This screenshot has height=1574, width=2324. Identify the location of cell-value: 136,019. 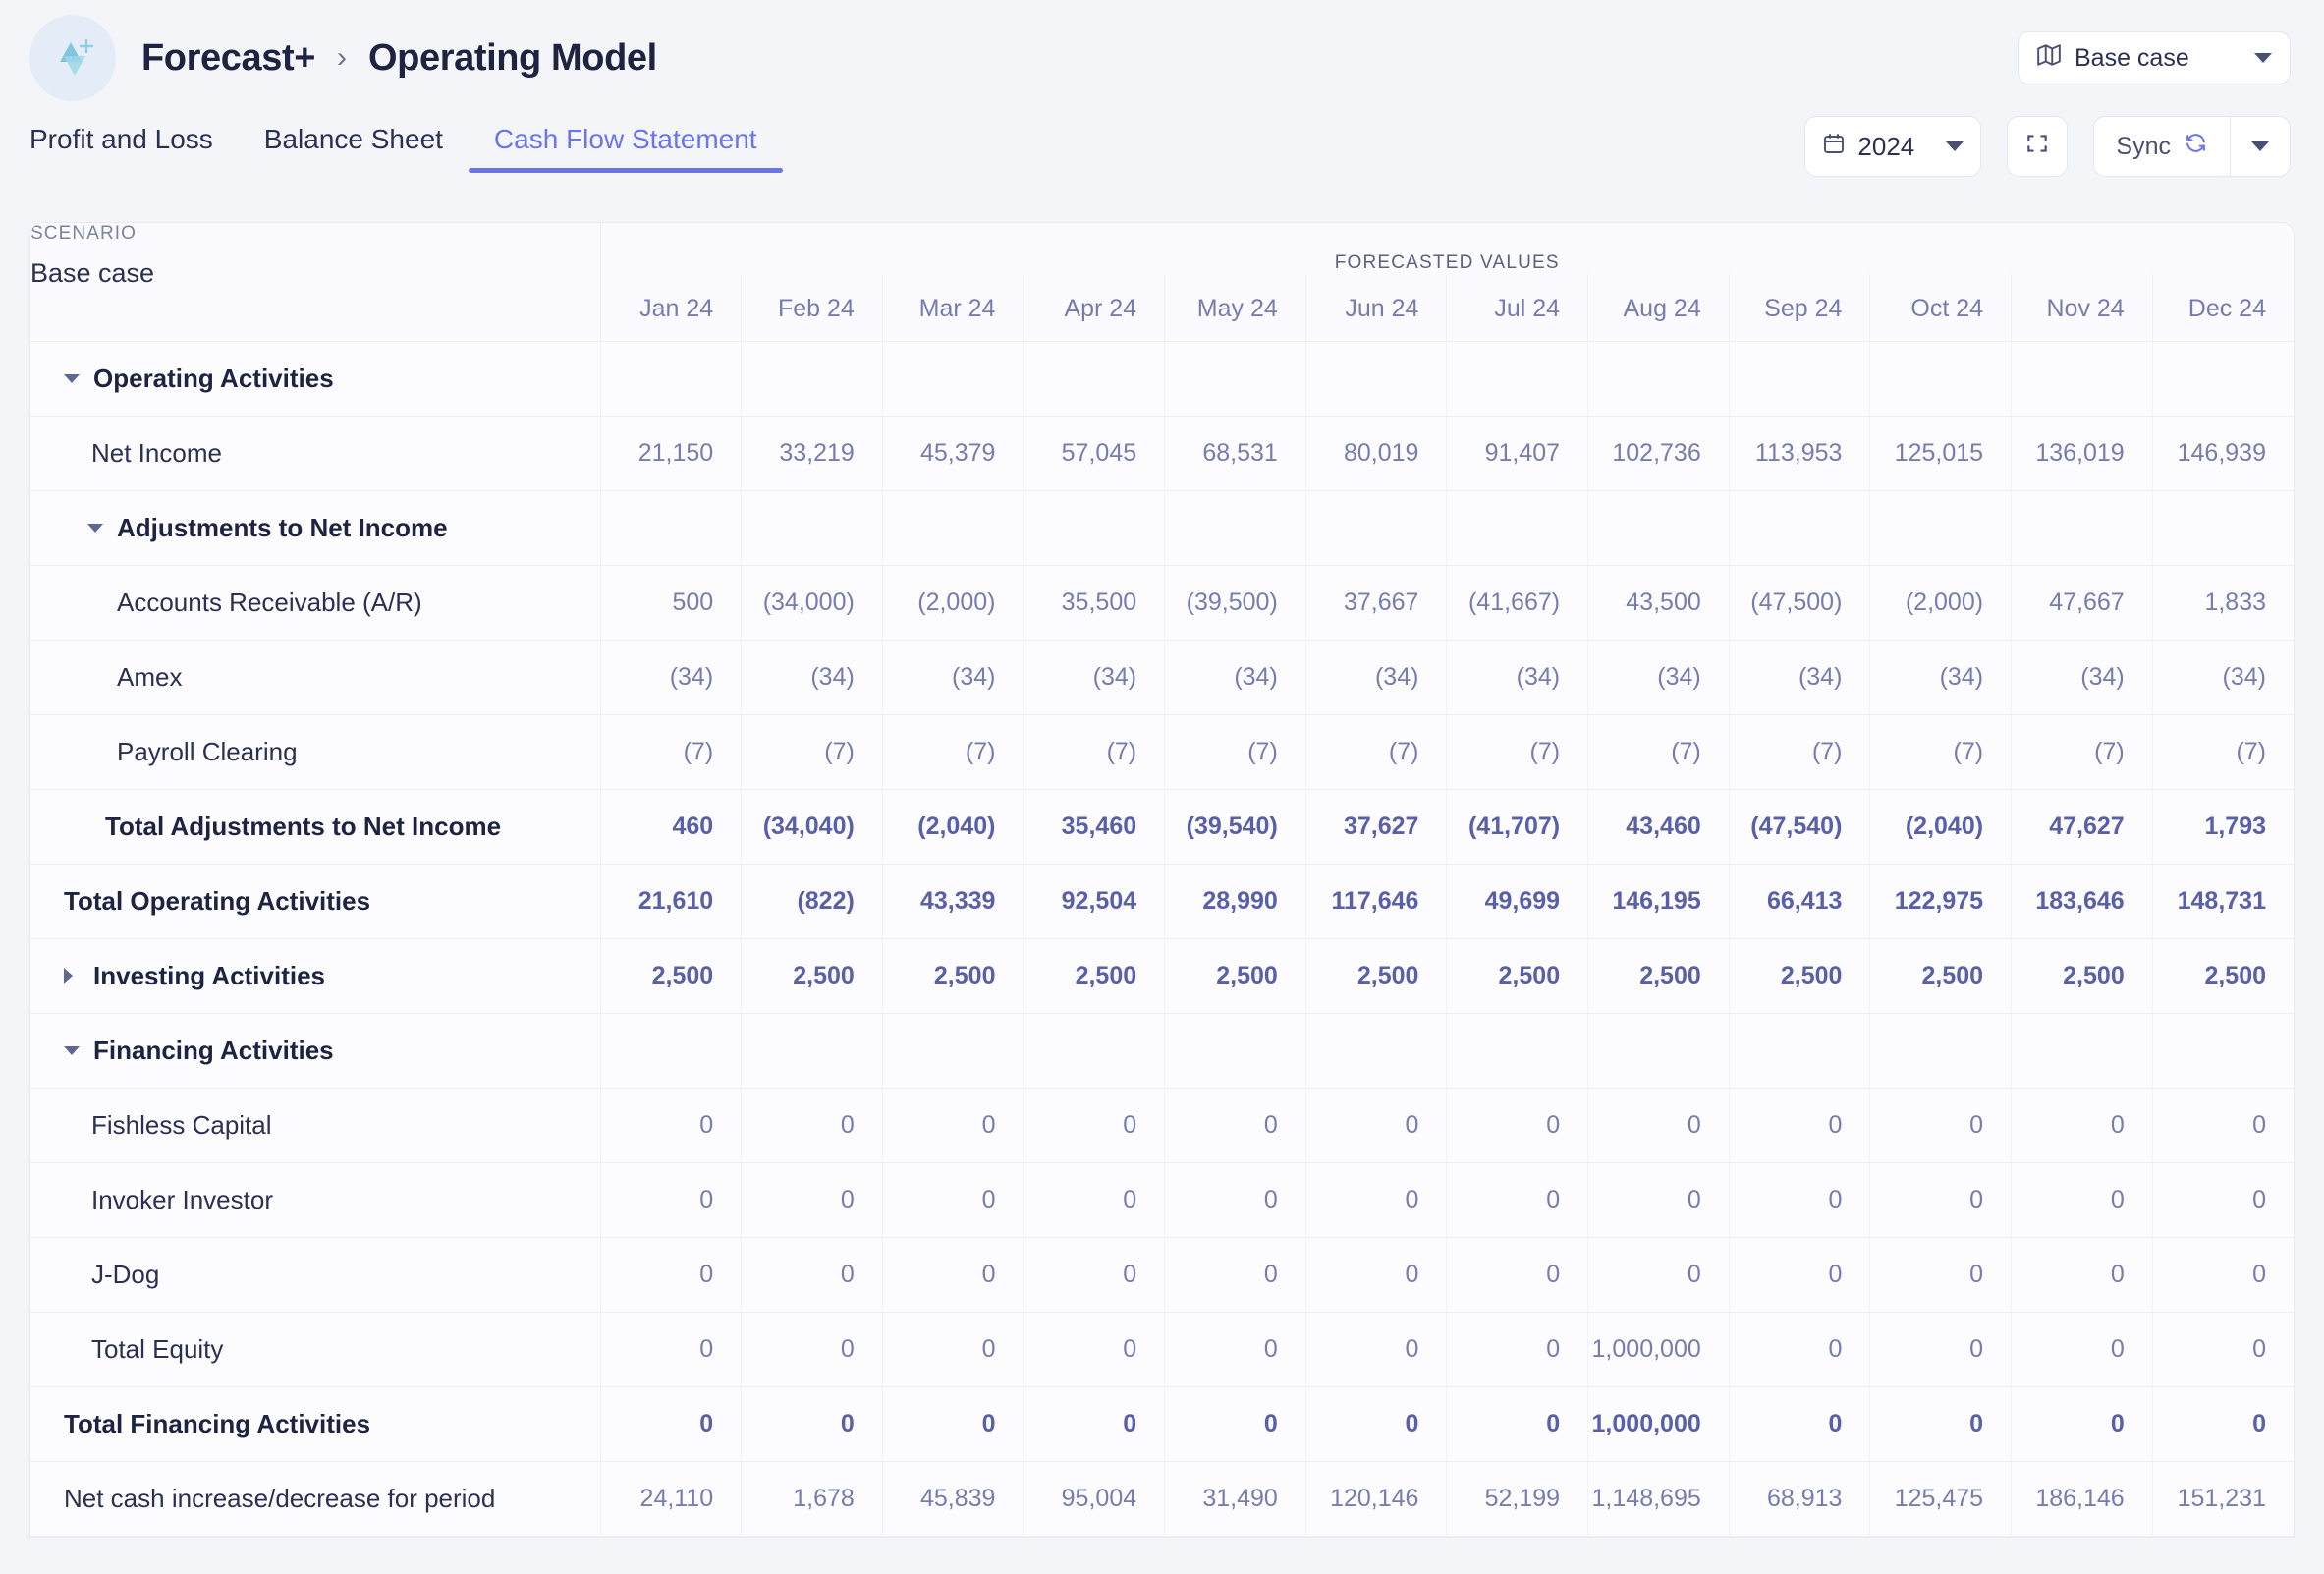
(2082, 454).